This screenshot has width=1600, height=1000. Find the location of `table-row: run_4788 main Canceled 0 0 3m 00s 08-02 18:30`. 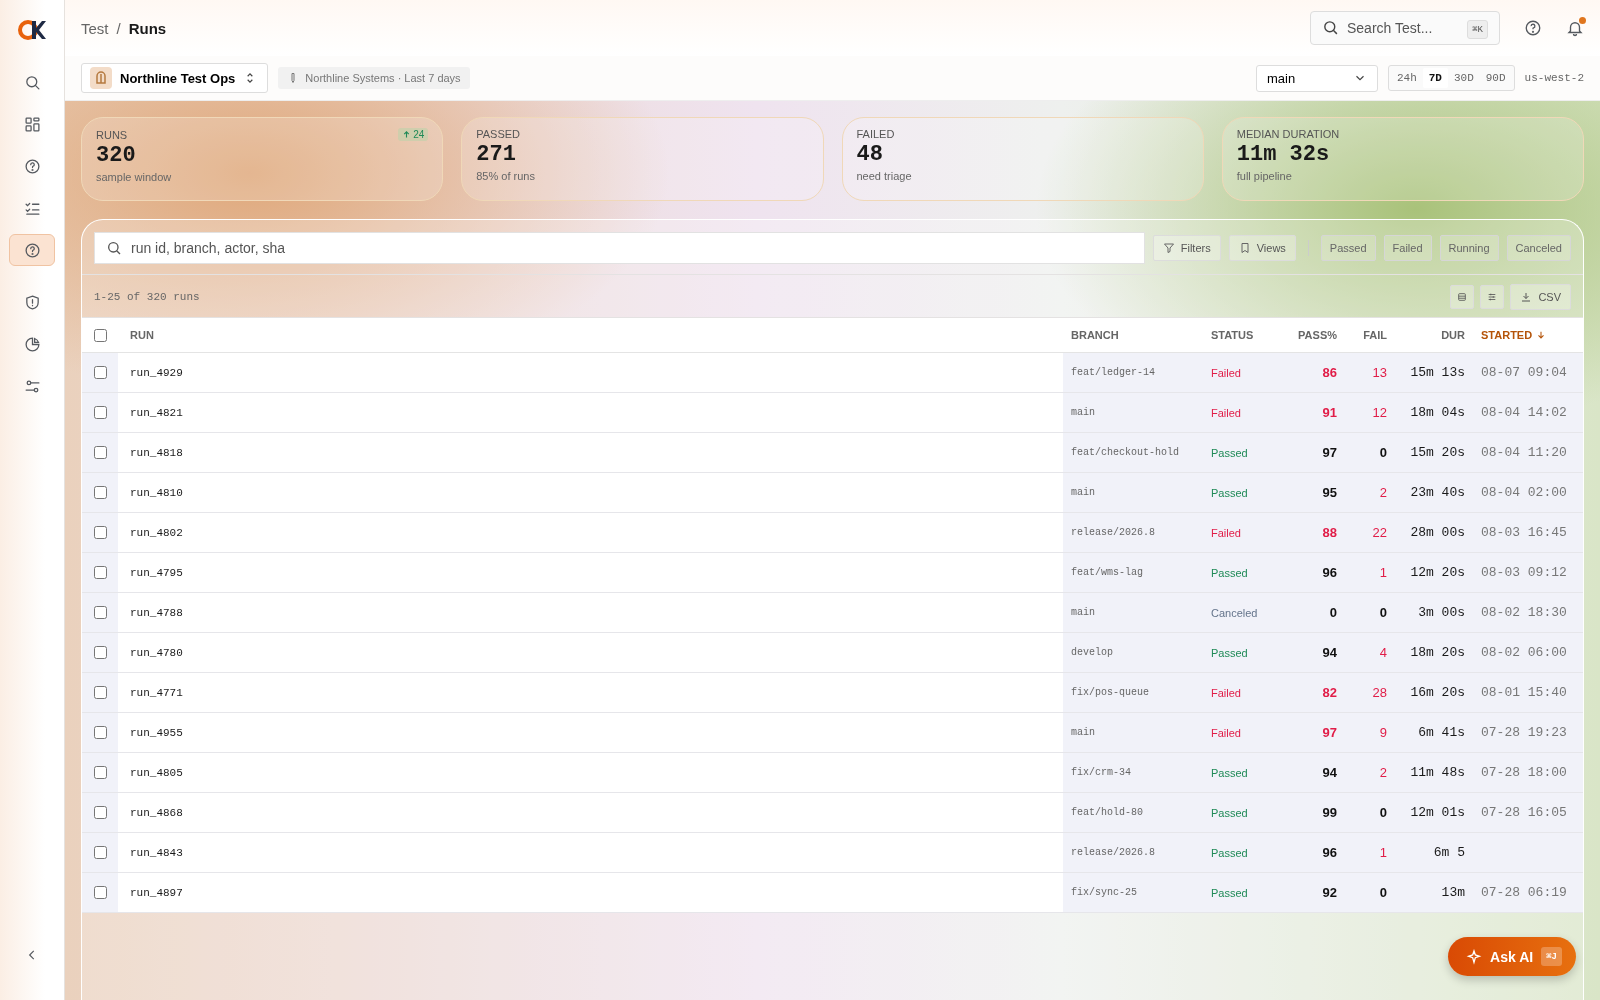

table-row: run_4788 main Canceled 0 0 3m 00s 08-02 18:30 is located at coordinates (832, 613).